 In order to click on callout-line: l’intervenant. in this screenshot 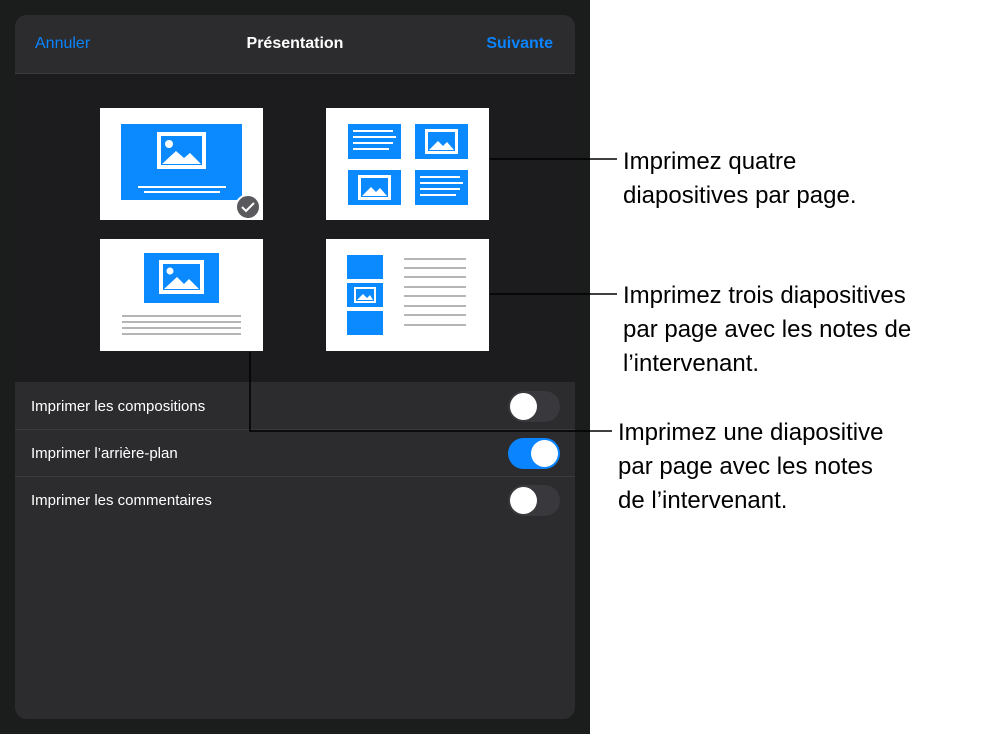, I will do `click(691, 363)`.